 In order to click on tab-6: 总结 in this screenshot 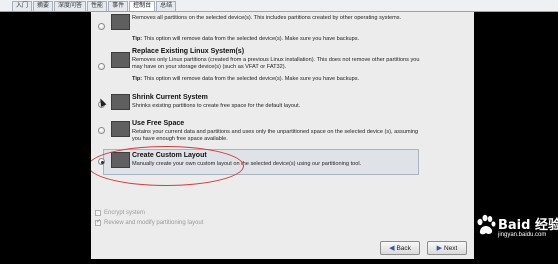, I will do `click(166, 6)`.